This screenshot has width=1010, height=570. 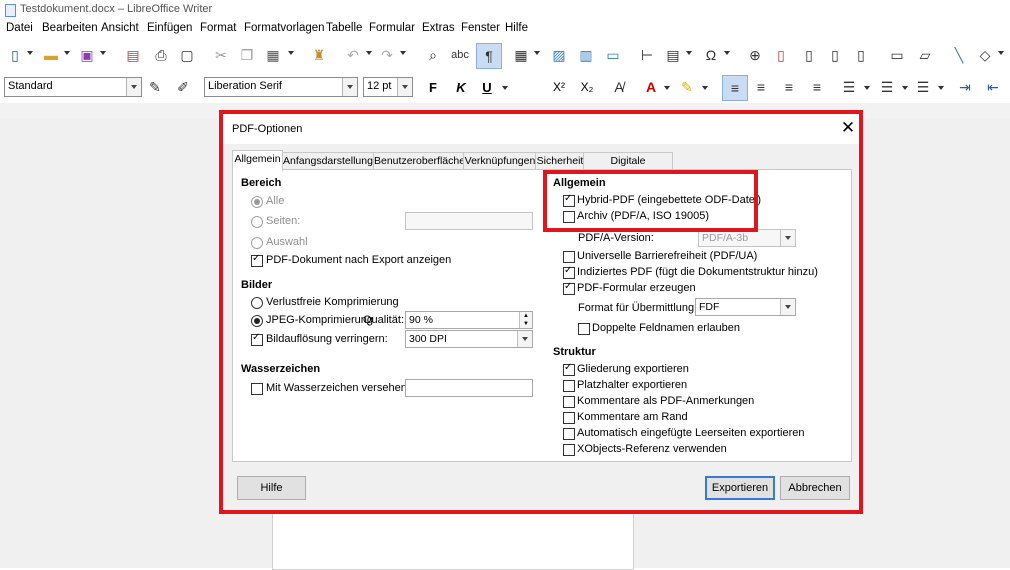 I want to click on subscript-button: X₂, so click(x=587, y=87).